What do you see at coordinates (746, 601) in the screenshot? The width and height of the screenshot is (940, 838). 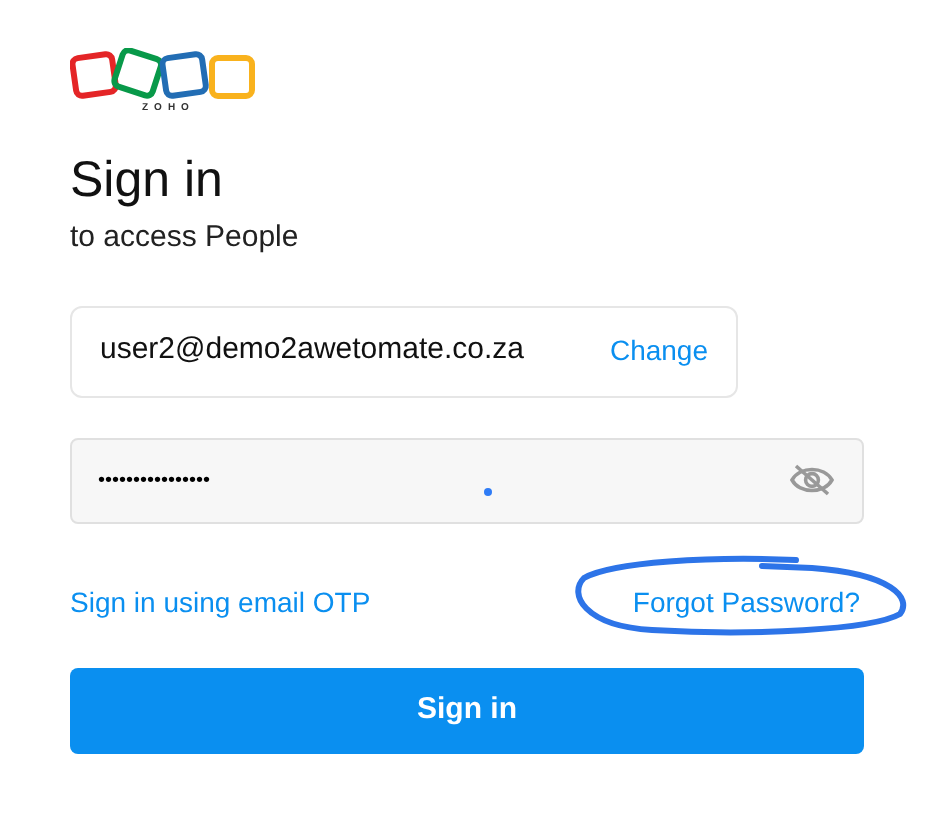 I see `text-link: Forgot Password?` at bounding box center [746, 601].